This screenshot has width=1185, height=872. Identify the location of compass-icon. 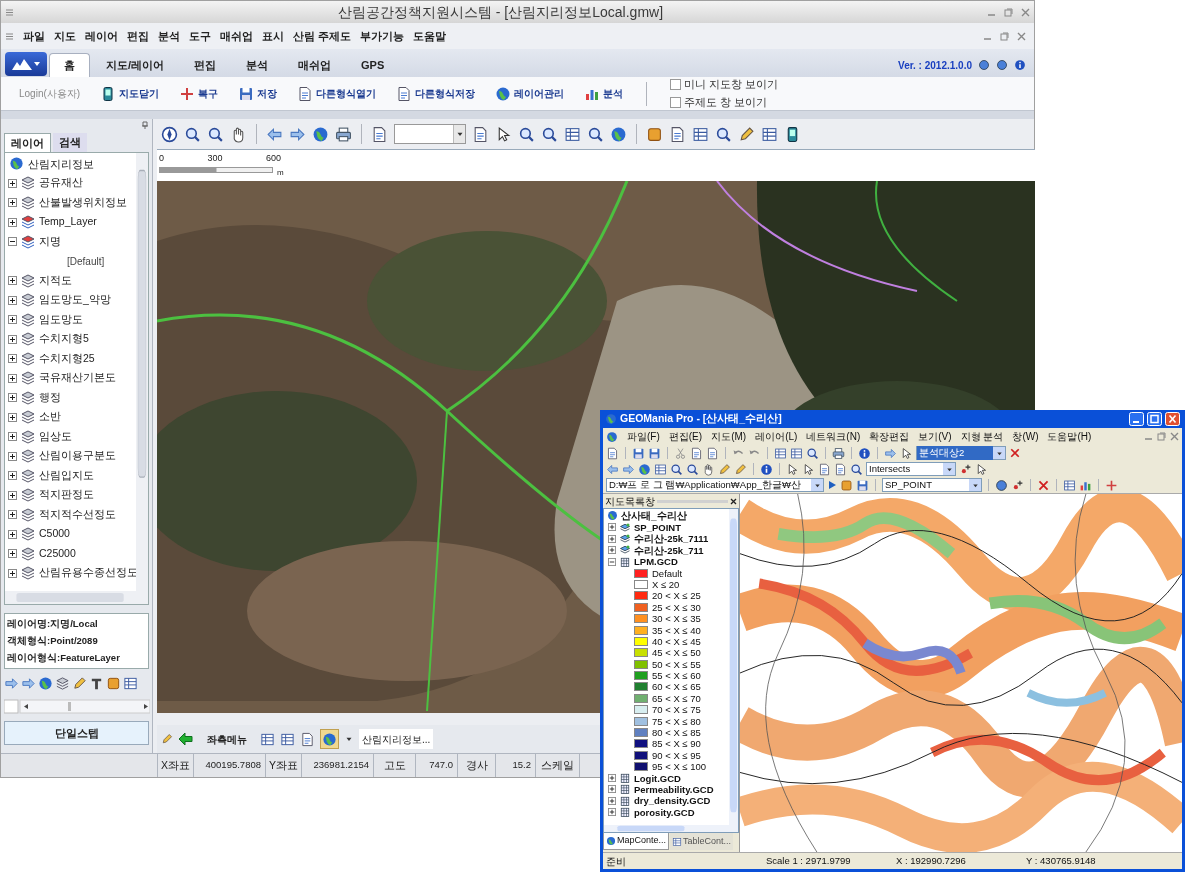
(169, 134).